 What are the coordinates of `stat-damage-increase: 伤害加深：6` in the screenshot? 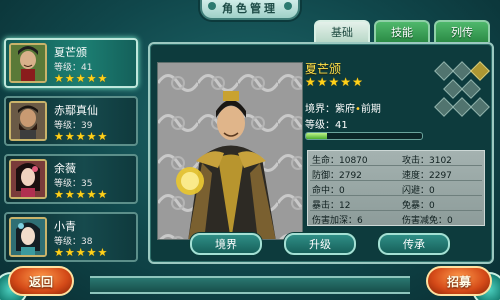 It's located at (337, 221).